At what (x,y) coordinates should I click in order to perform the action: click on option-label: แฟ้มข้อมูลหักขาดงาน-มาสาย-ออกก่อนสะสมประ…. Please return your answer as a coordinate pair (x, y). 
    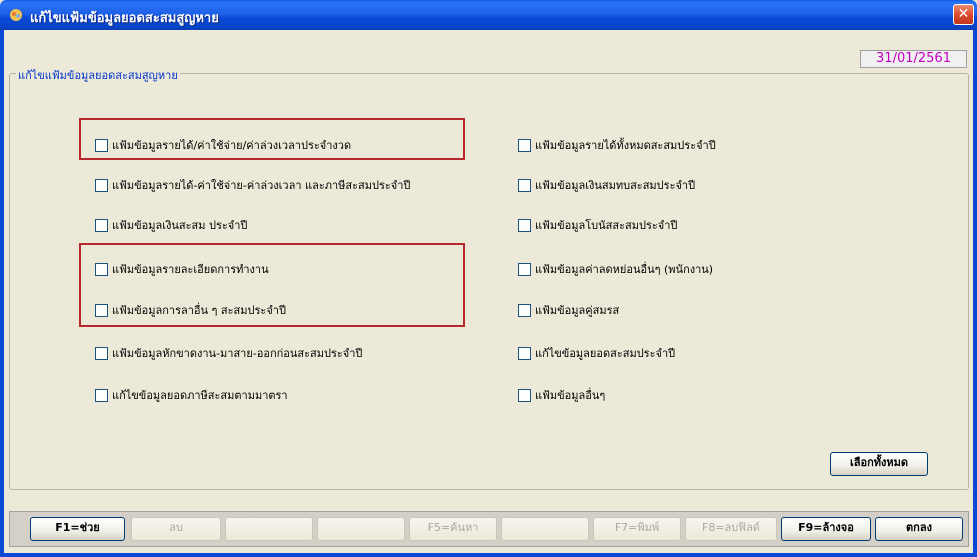
    Looking at the image, I should click on (237, 353).